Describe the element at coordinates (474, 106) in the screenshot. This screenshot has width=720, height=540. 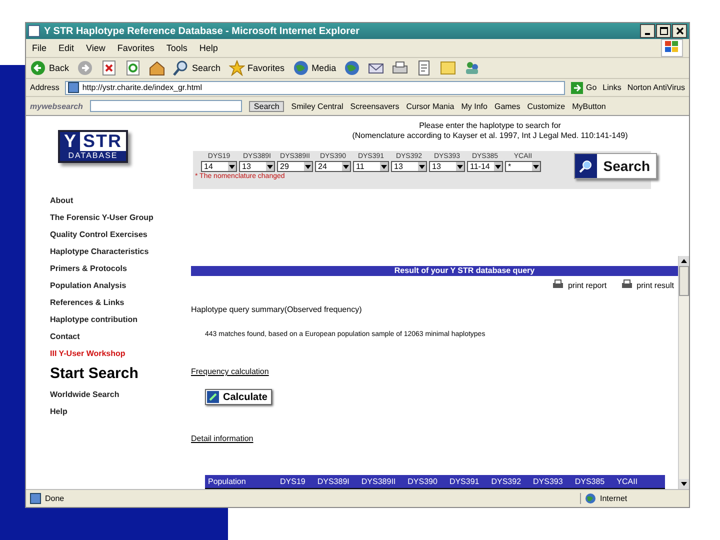
I see `toolbar-link: My Info` at that location.